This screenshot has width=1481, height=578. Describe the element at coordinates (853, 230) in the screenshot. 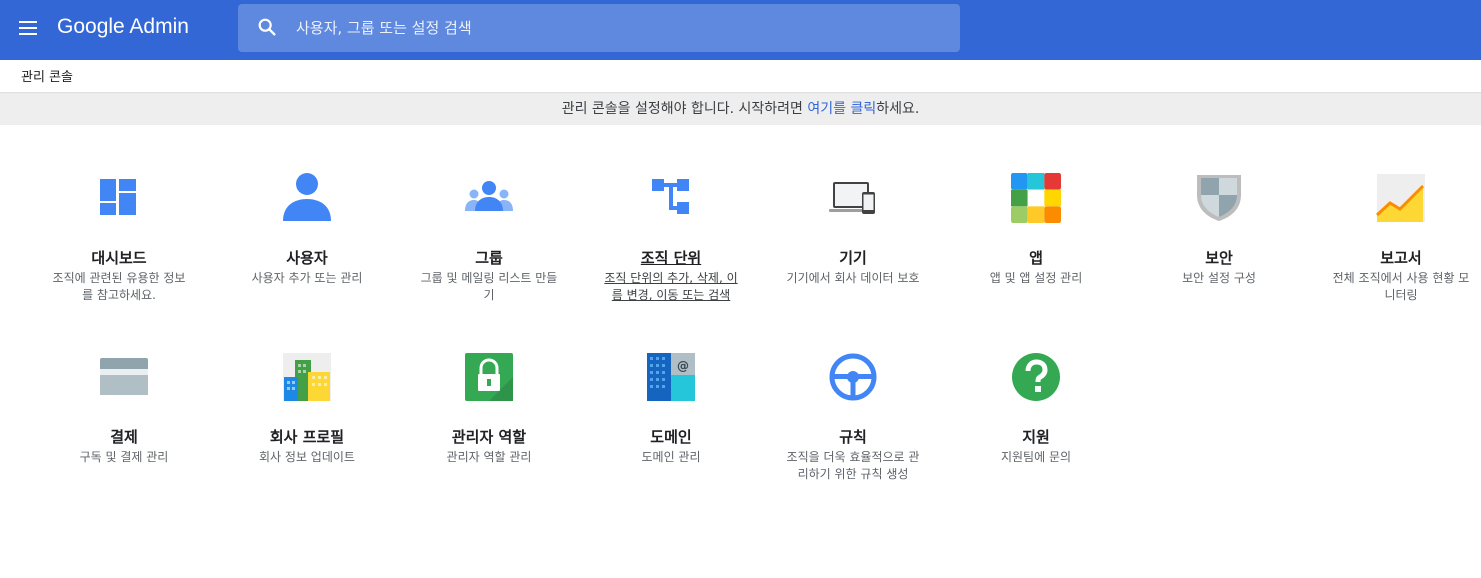

I see `tile-devices: 기기 기기에서 회사 데이터 보호` at that location.